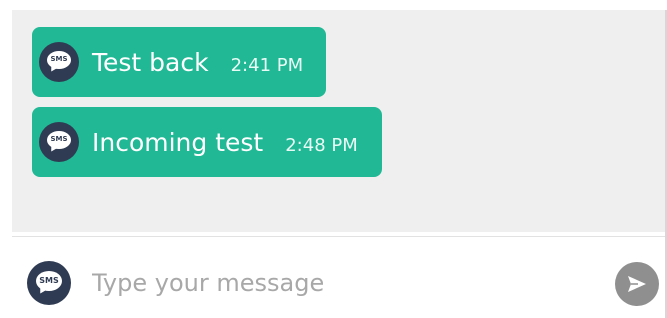 The width and height of the screenshot is (667, 318). I want to click on channel-sms-icon: SMS, so click(49, 283).